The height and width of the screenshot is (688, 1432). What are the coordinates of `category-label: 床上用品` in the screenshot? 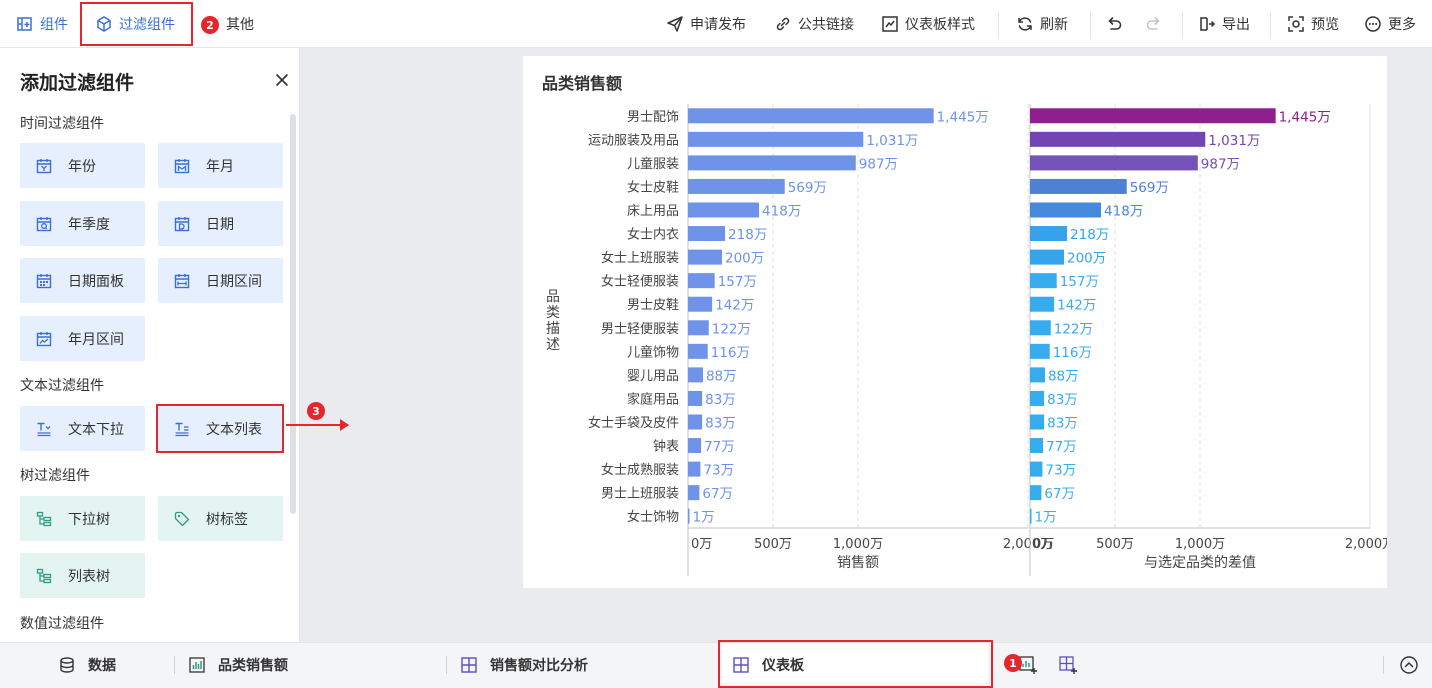 It's located at (653, 211).